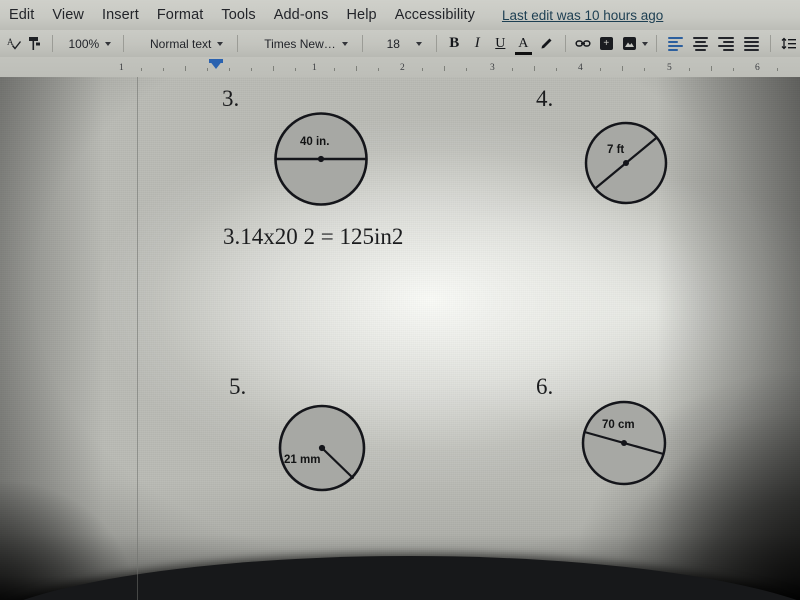 Image resolution: width=800 pixels, height=600 pixels. Describe the element at coordinates (618, 425) in the screenshot. I see `figure-label-6: 70 cm` at that location.